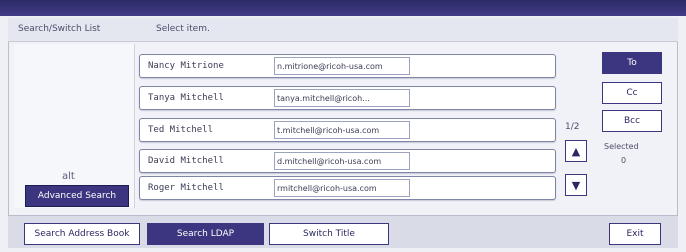 The height and width of the screenshot is (252, 686). What do you see at coordinates (82, 234) in the screenshot?
I see `tab-search-address-book: Search Address Book` at bounding box center [82, 234].